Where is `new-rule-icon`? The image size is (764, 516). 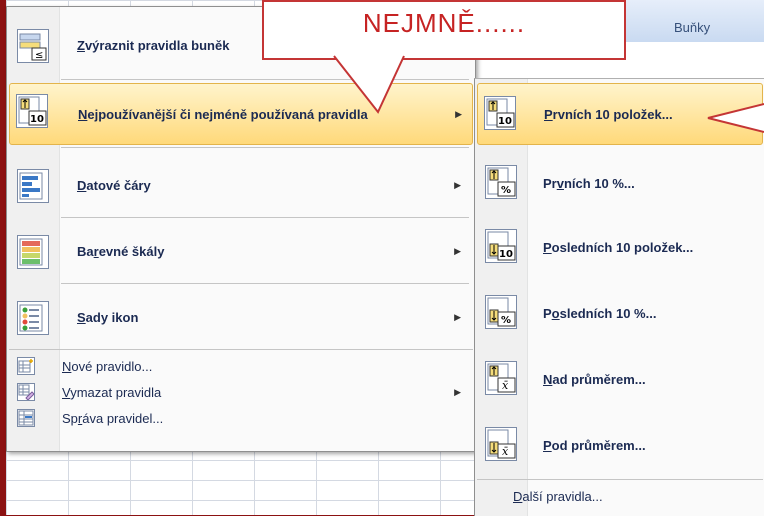 new-rule-icon is located at coordinates (26, 366).